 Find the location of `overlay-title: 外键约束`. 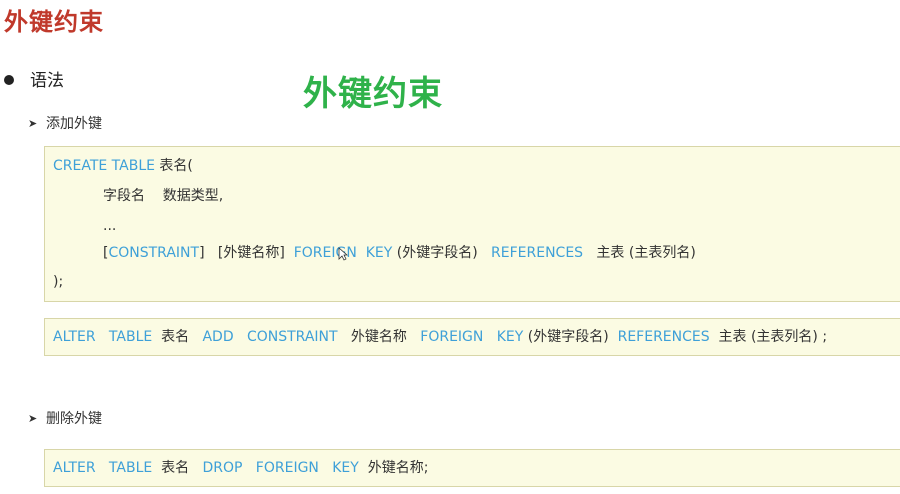

overlay-title: 外键约束 is located at coordinates (373, 94).